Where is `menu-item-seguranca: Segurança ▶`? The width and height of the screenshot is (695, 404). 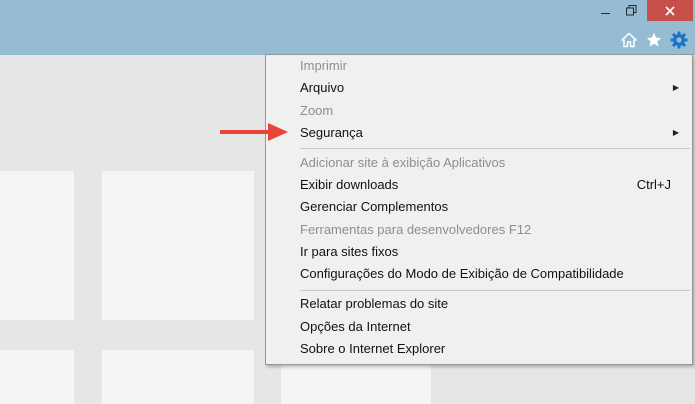 menu-item-seguranca: Segurança ▶ is located at coordinates (479, 133).